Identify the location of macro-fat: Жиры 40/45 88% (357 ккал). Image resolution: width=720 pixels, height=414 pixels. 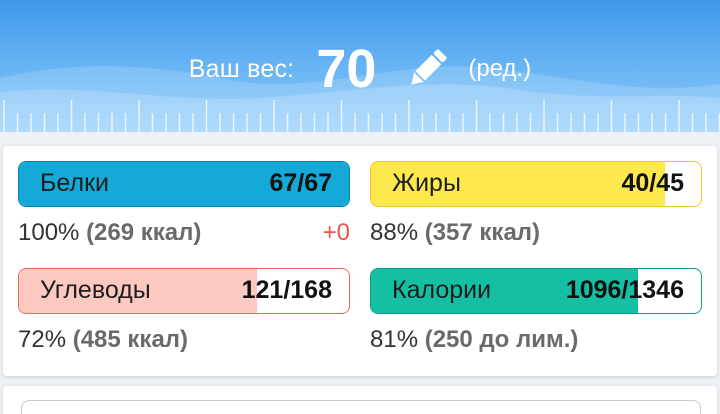
(536, 204).